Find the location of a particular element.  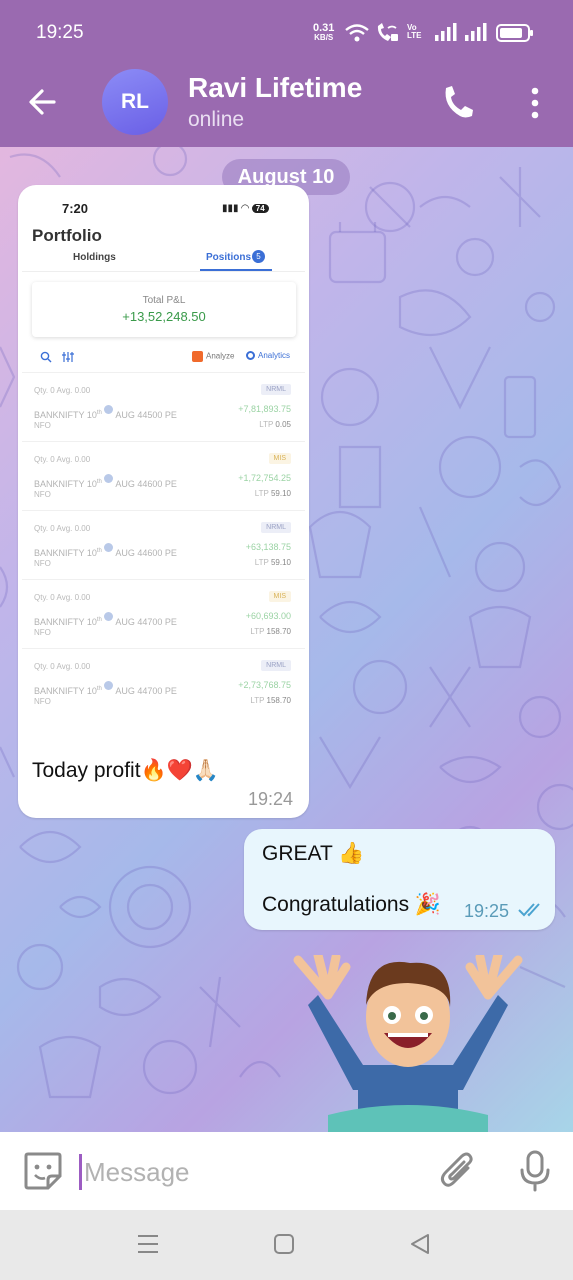

wifi-icon is located at coordinates (357, 33).